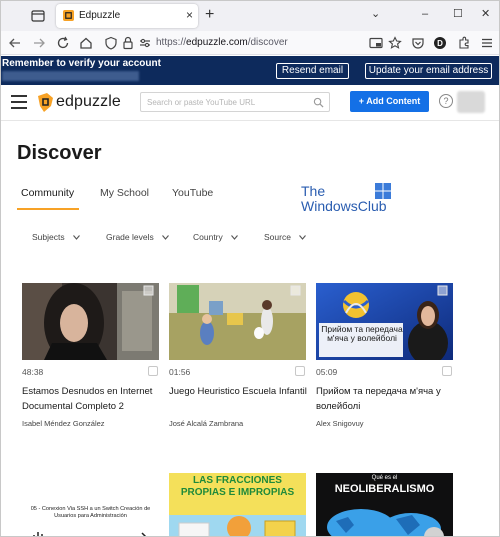 The width and height of the screenshot is (500, 537). What do you see at coordinates (395, 43) in the screenshot?
I see `bookmark-star-icon` at bounding box center [395, 43].